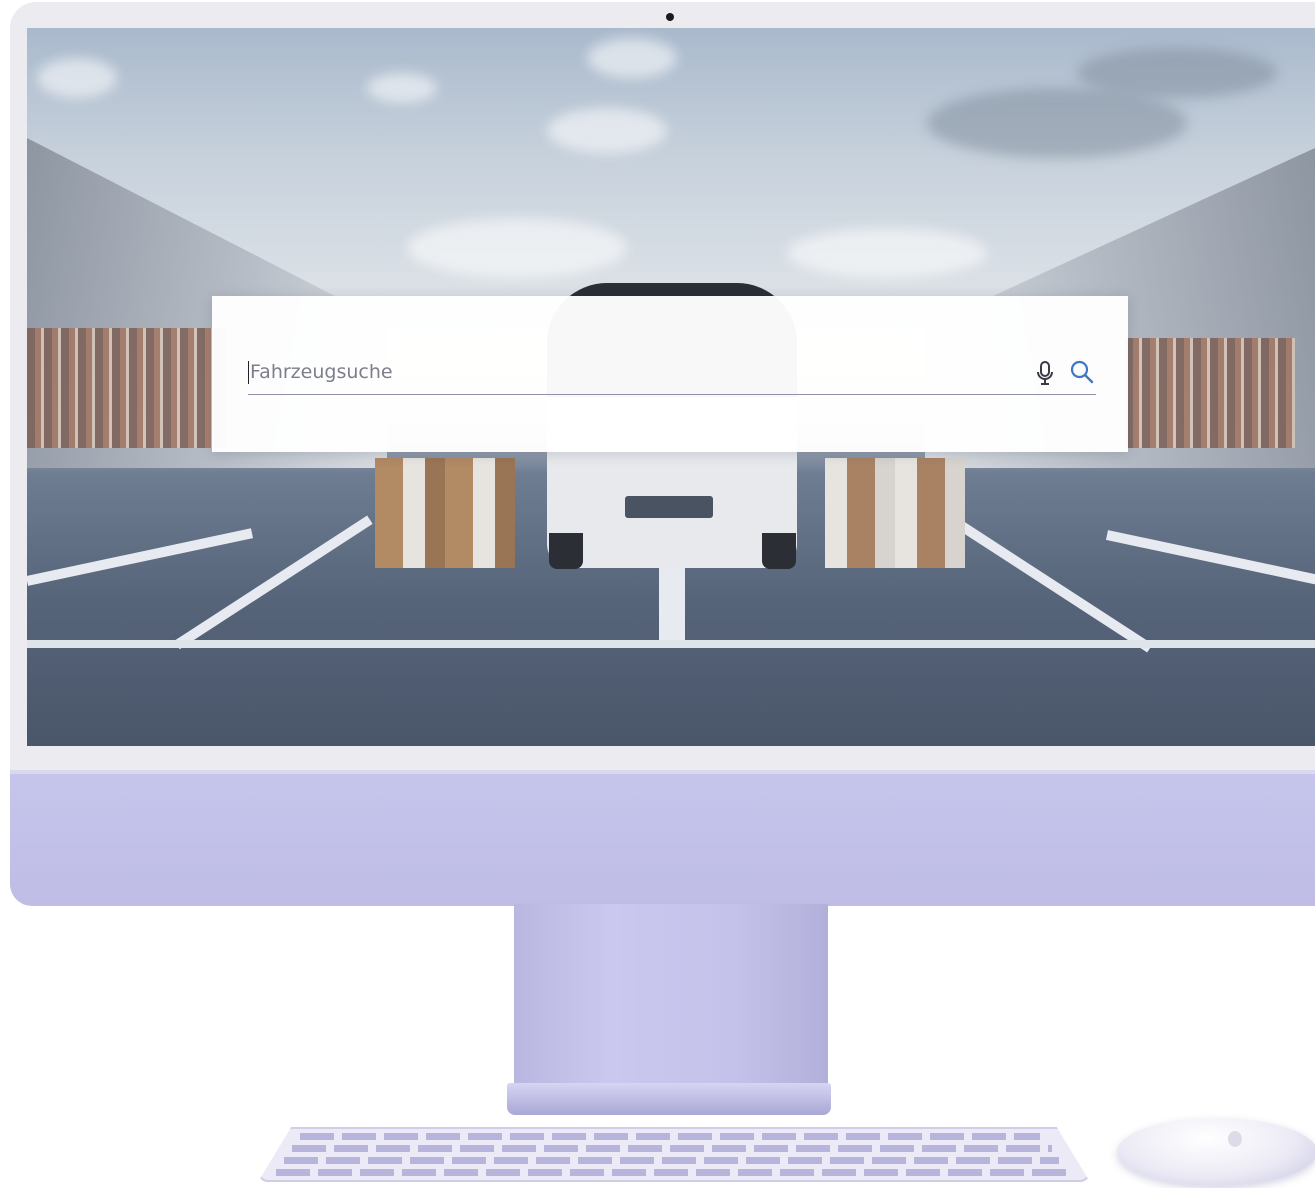 This screenshot has height=1188, width=1315. Describe the element at coordinates (671, 644) in the screenshot. I see `parking-line-horizontal` at that location.